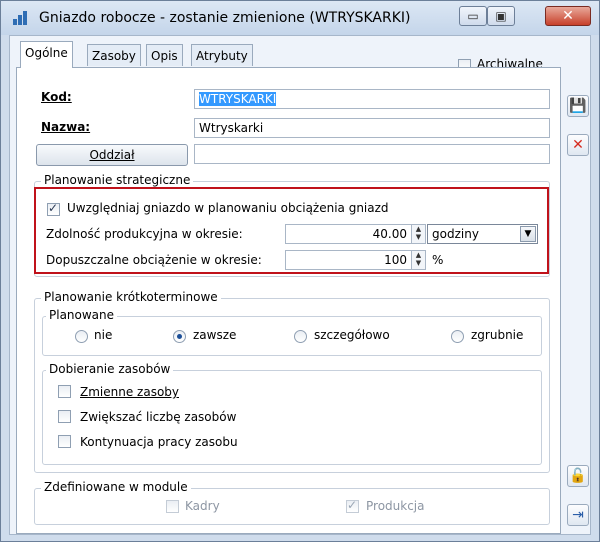  What do you see at coordinates (64, 416) in the screenshot?
I see `increase-resources-checkbox` at bounding box center [64, 416].